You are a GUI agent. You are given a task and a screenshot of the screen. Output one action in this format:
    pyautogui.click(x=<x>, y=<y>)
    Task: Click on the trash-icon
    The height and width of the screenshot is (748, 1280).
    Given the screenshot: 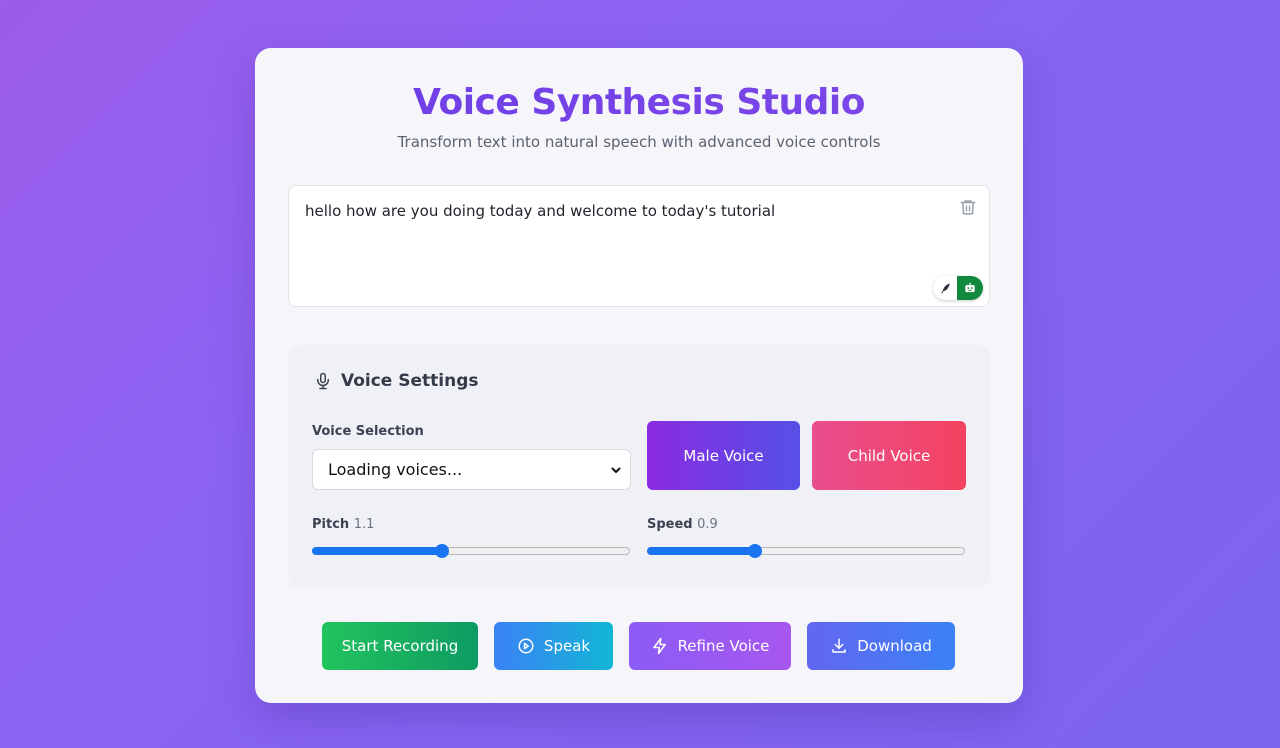 What is the action you would take?
    pyautogui.click(x=968, y=207)
    